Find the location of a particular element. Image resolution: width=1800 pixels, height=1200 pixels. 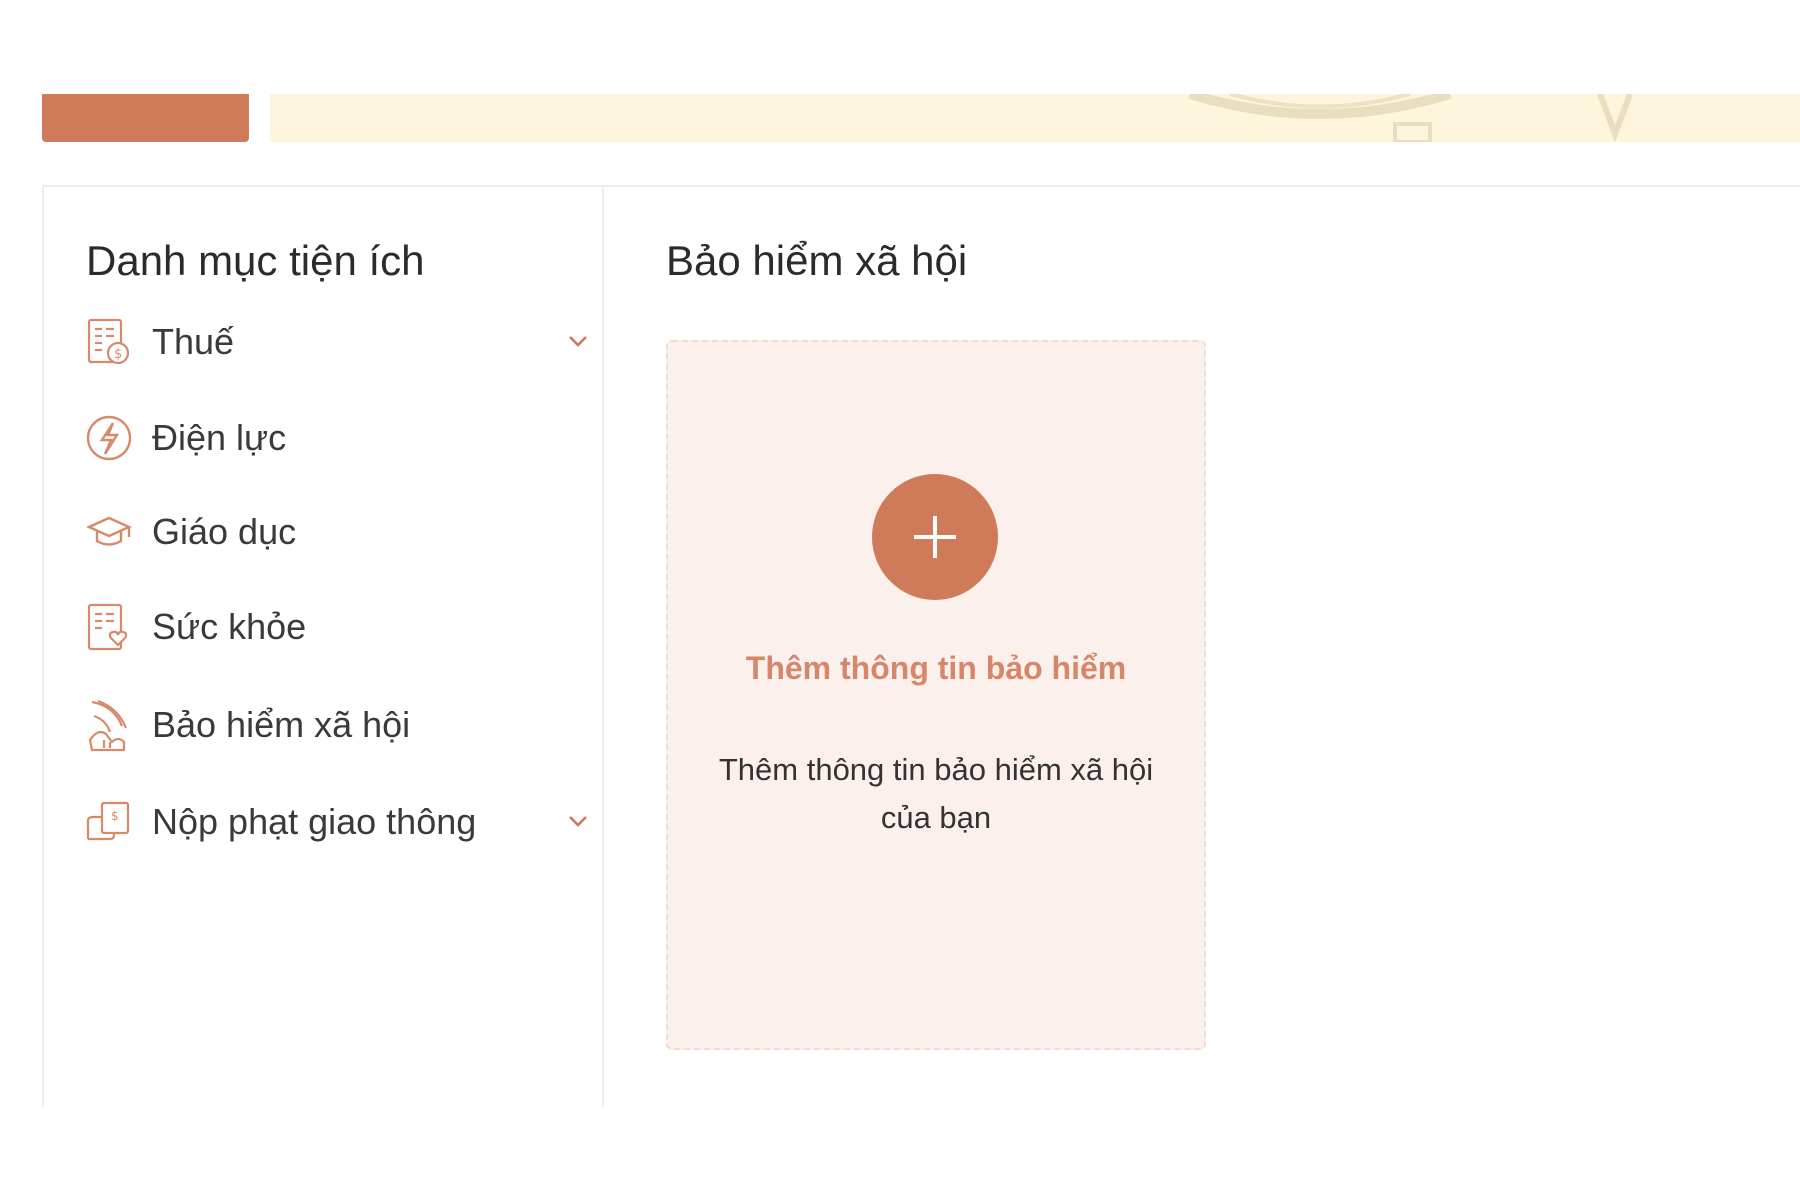

add-button is located at coordinates (935, 537).